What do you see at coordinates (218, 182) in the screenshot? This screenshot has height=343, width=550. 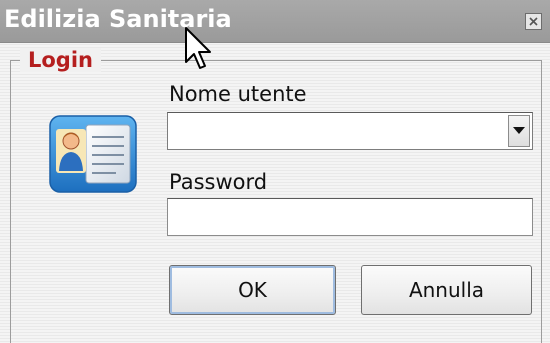 I see `password-label: Password` at bounding box center [218, 182].